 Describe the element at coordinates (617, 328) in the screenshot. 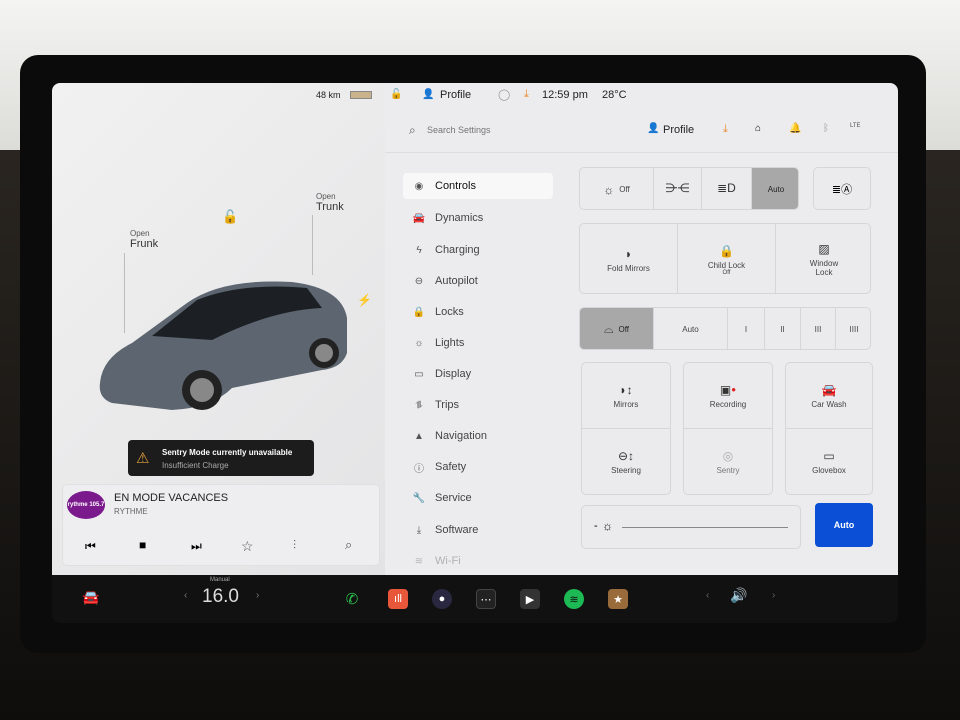

I see `wiper-off-button: ⌓ Off` at that location.